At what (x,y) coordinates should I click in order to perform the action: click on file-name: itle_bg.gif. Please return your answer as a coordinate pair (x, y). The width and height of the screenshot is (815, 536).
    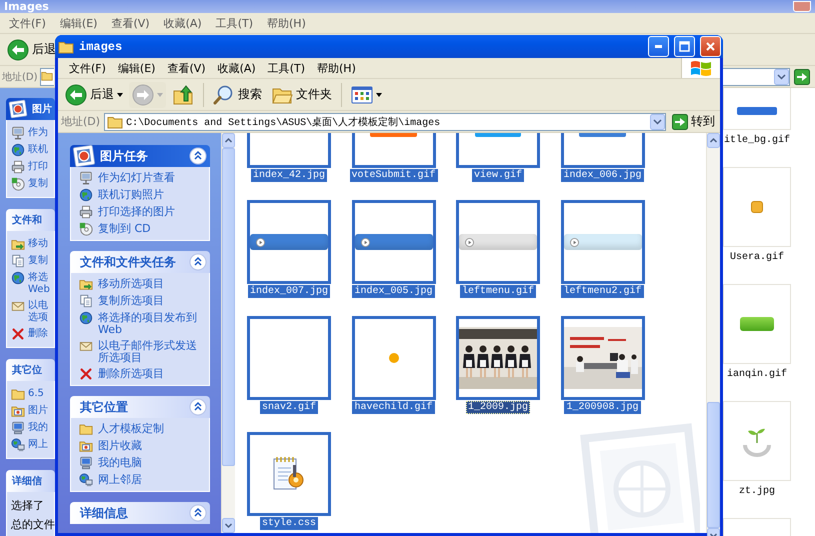
    Looking at the image, I should click on (757, 140).